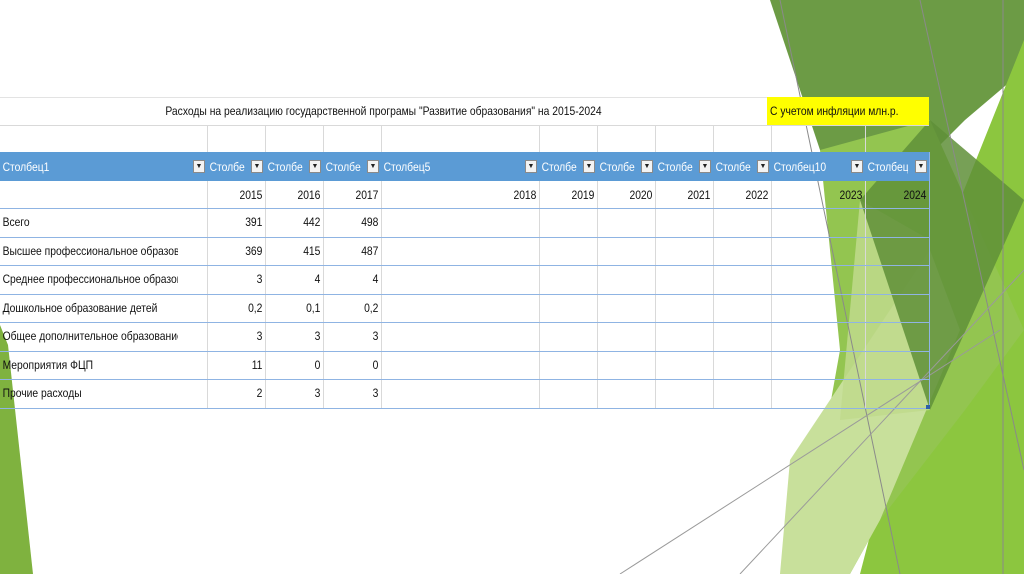  What do you see at coordinates (834, 111) in the screenshot?
I see `inflation-note-text: С учетом инфляции млн.р.` at bounding box center [834, 111].